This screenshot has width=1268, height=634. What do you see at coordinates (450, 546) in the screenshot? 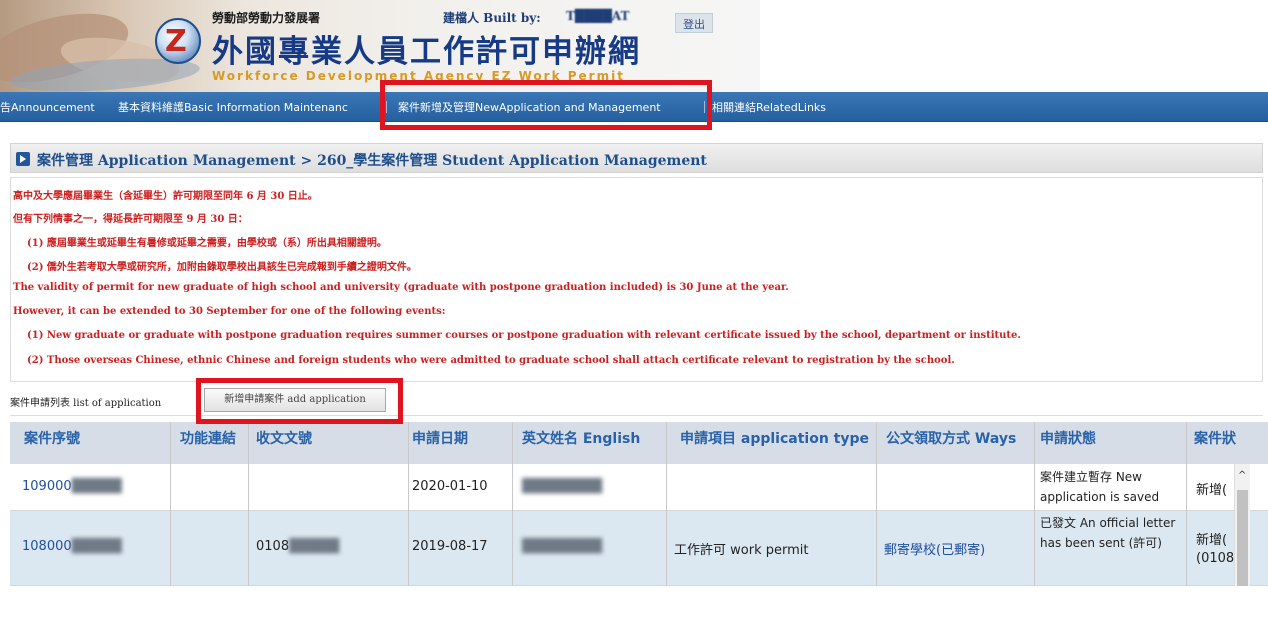
I see `application-date: 2019-08-17` at bounding box center [450, 546].